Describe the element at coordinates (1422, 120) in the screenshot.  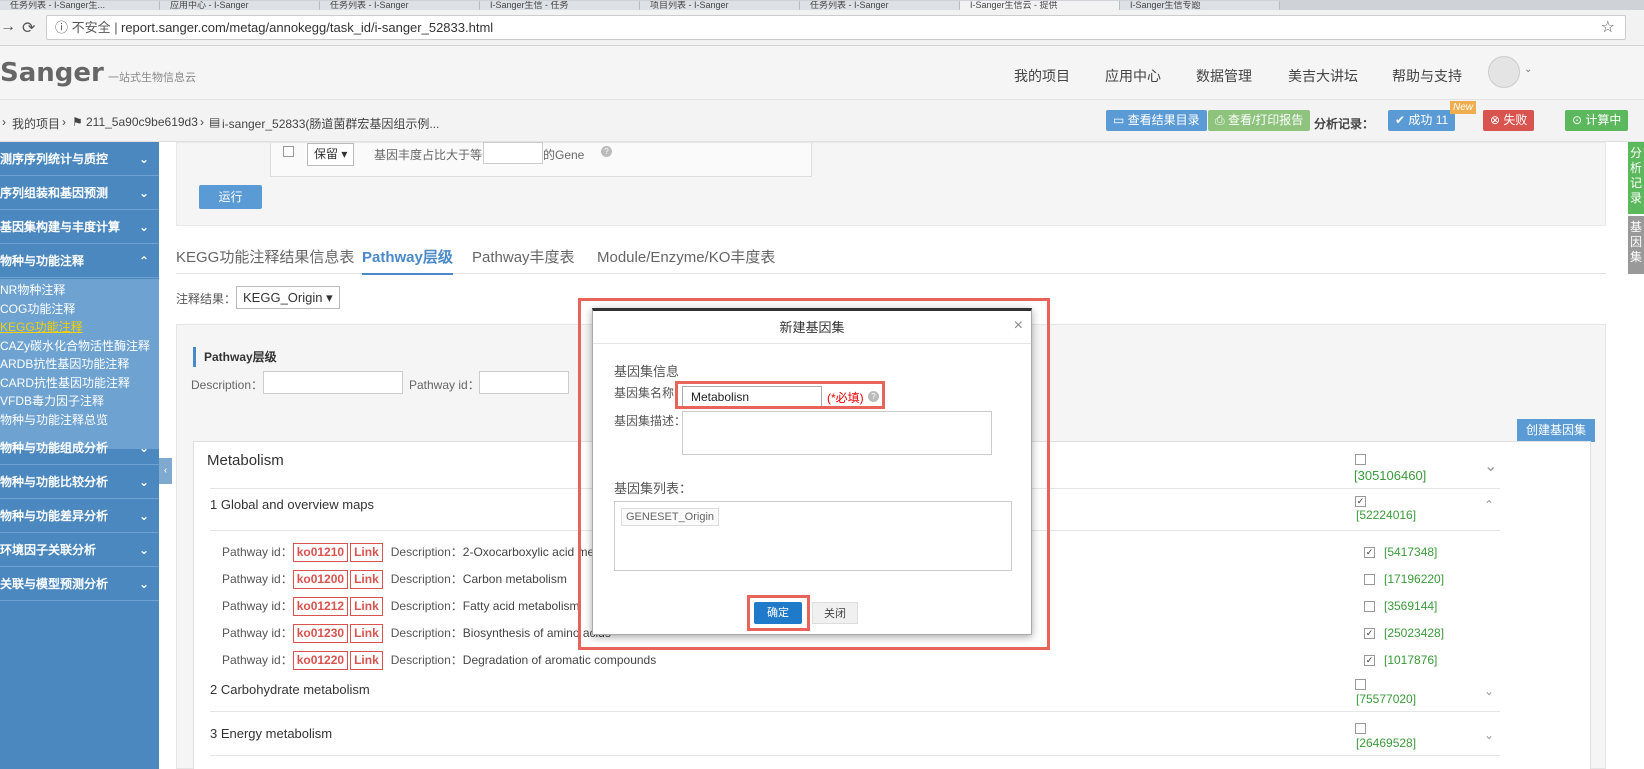
I see `success-count-button: ✔ 成功 11` at that location.